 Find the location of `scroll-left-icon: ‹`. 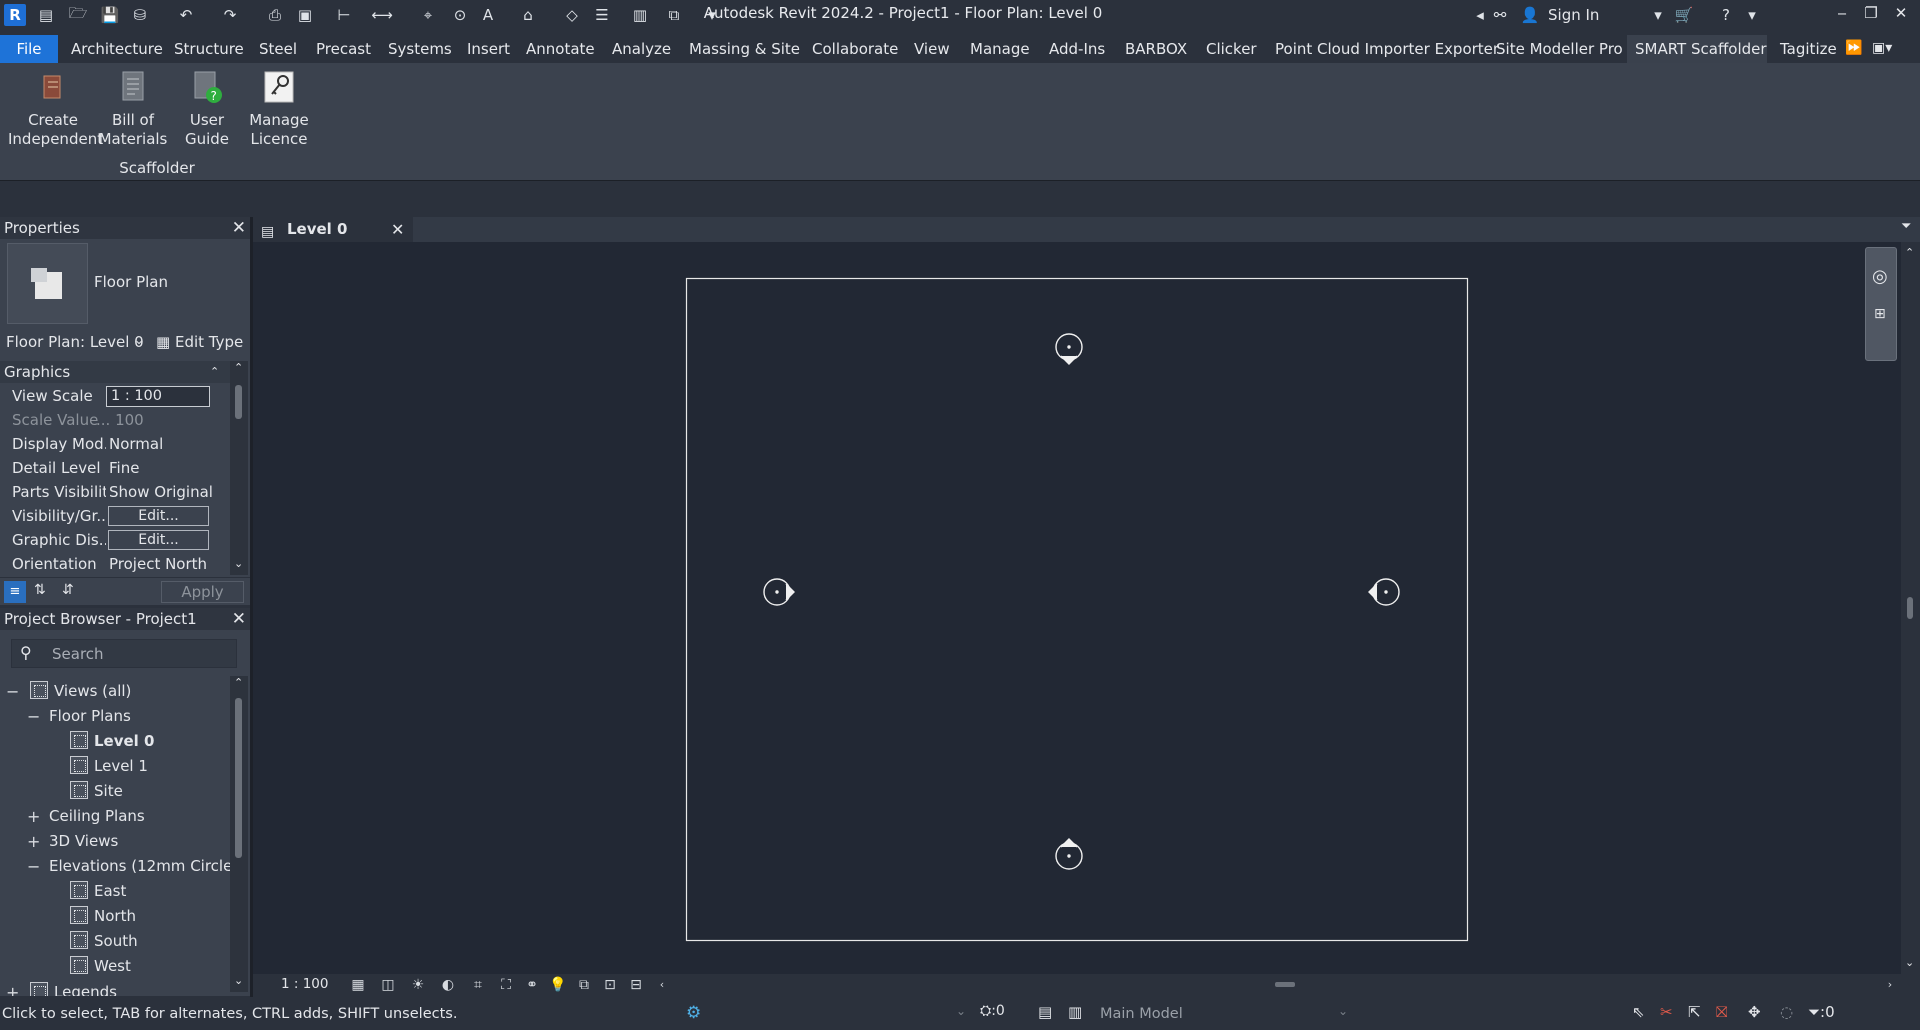

scroll-left-icon: ‹ is located at coordinates (662, 985).